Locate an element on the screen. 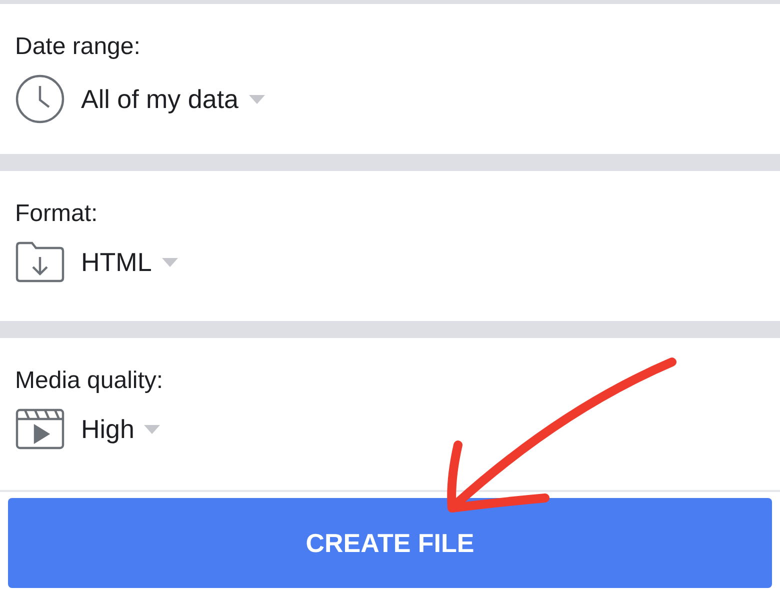 The width and height of the screenshot is (780, 600). dropdown: High is located at coordinates (120, 429).